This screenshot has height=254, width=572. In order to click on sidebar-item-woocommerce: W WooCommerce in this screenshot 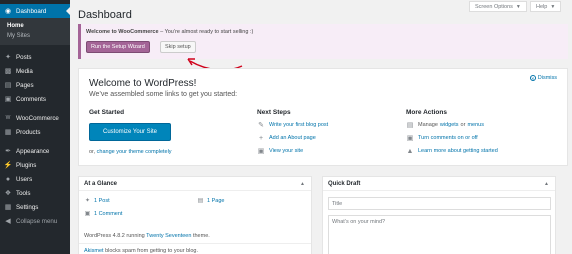, I will do `click(35, 118)`.